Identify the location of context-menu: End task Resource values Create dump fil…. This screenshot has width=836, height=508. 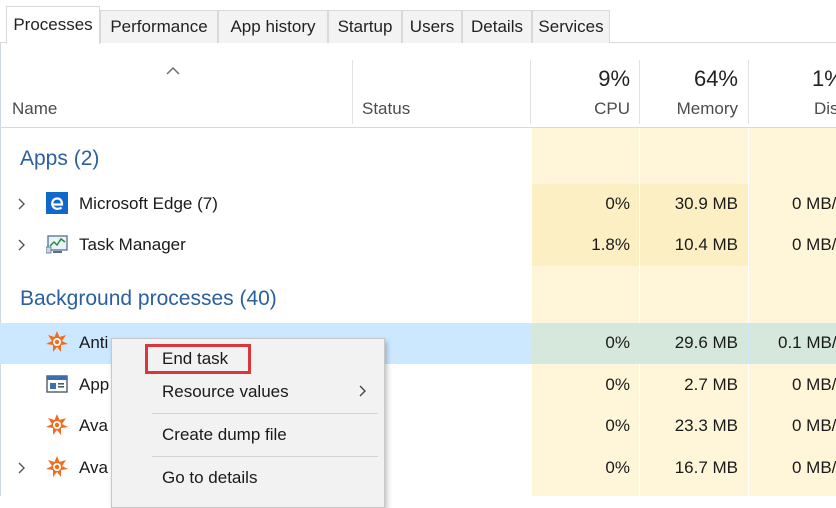
(248, 423).